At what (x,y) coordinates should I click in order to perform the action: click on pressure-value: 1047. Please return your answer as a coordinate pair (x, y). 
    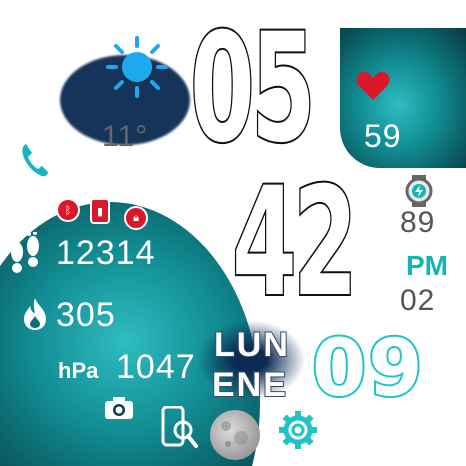
    Looking at the image, I should click on (156, 367).